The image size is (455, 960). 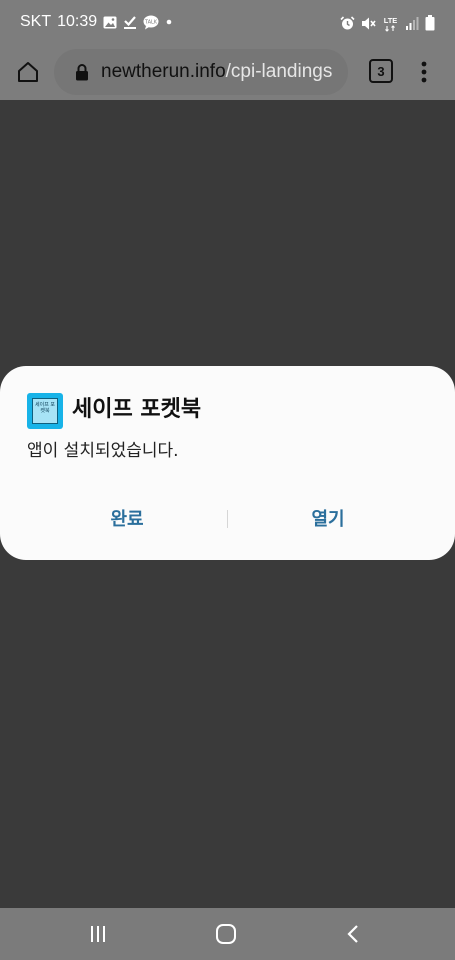 I want to click on dialog-actions: 완료 열기, so click(x=227, y=518).